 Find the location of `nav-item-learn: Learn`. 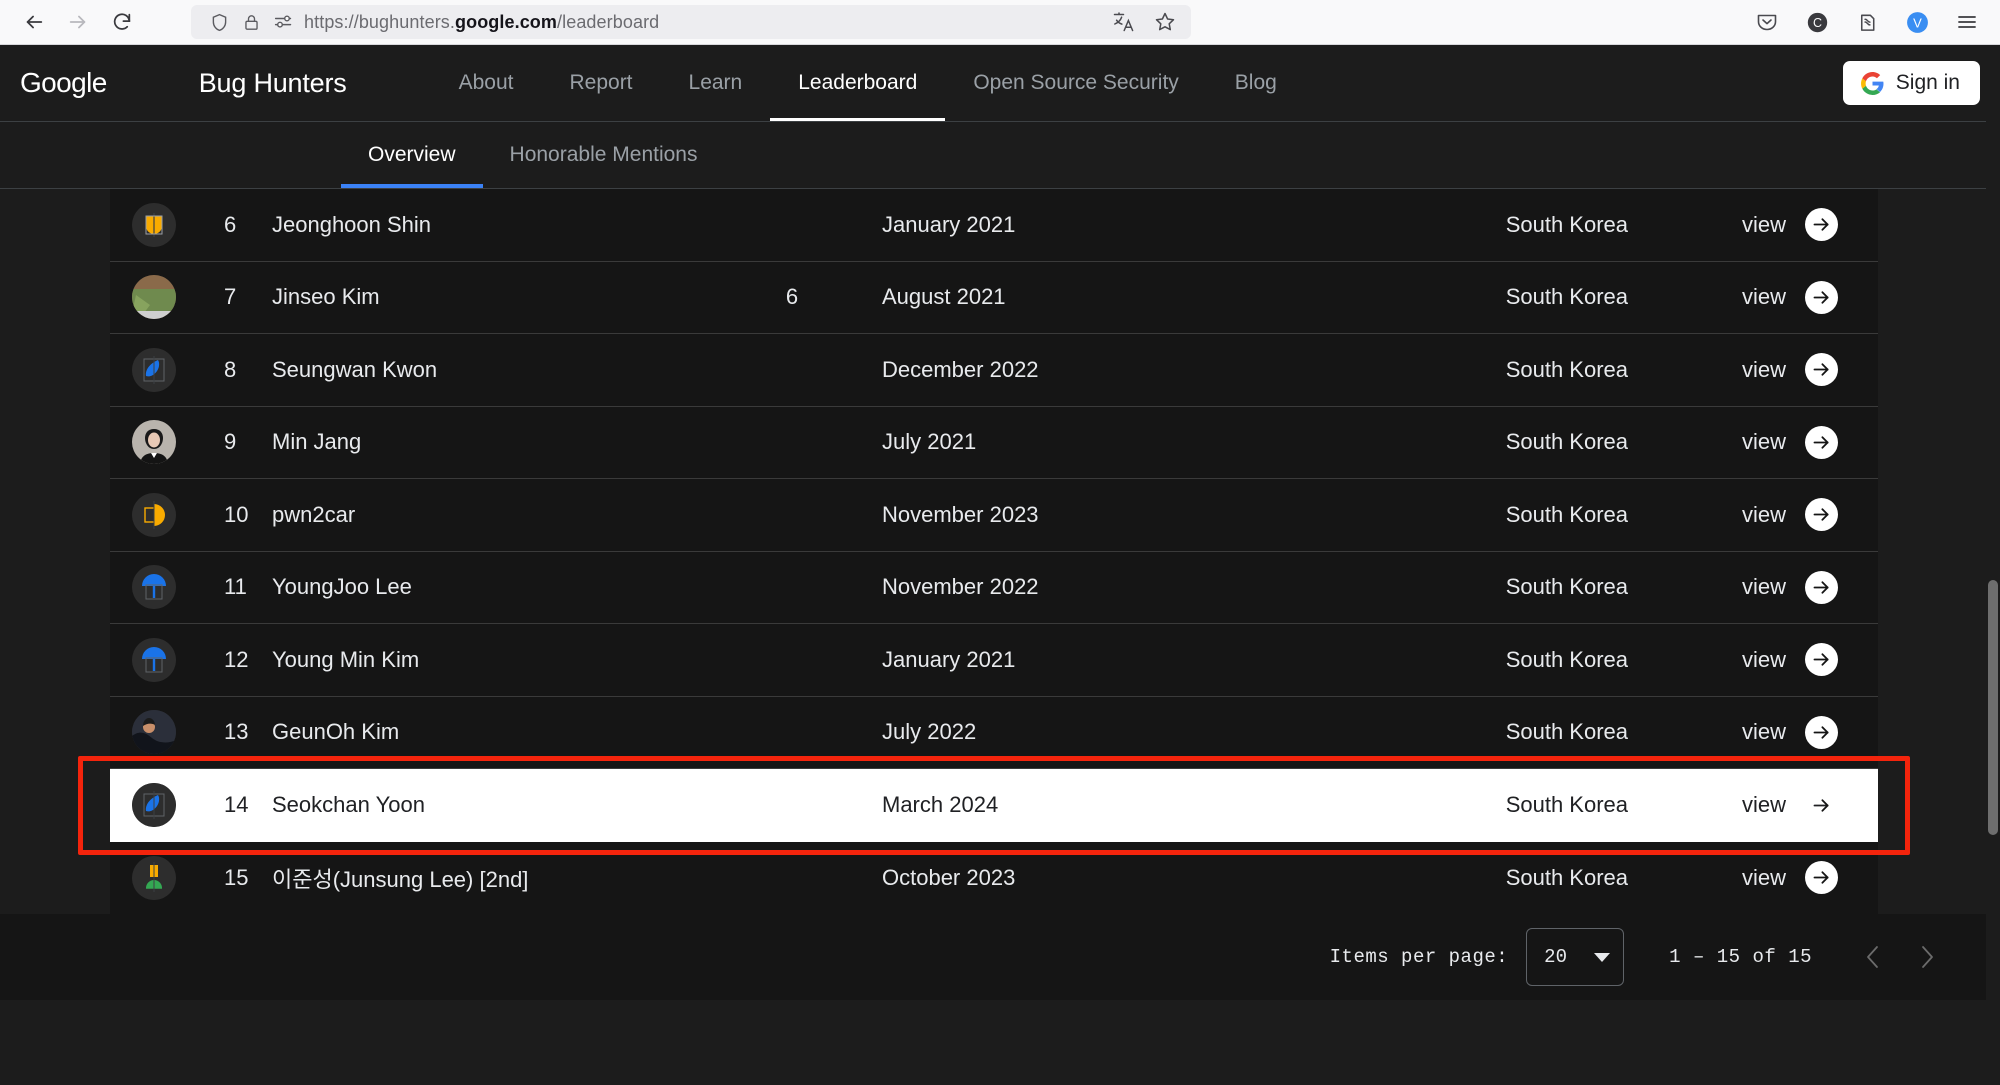

nav-item-learn: Learn is located at coordinates (716, 83).